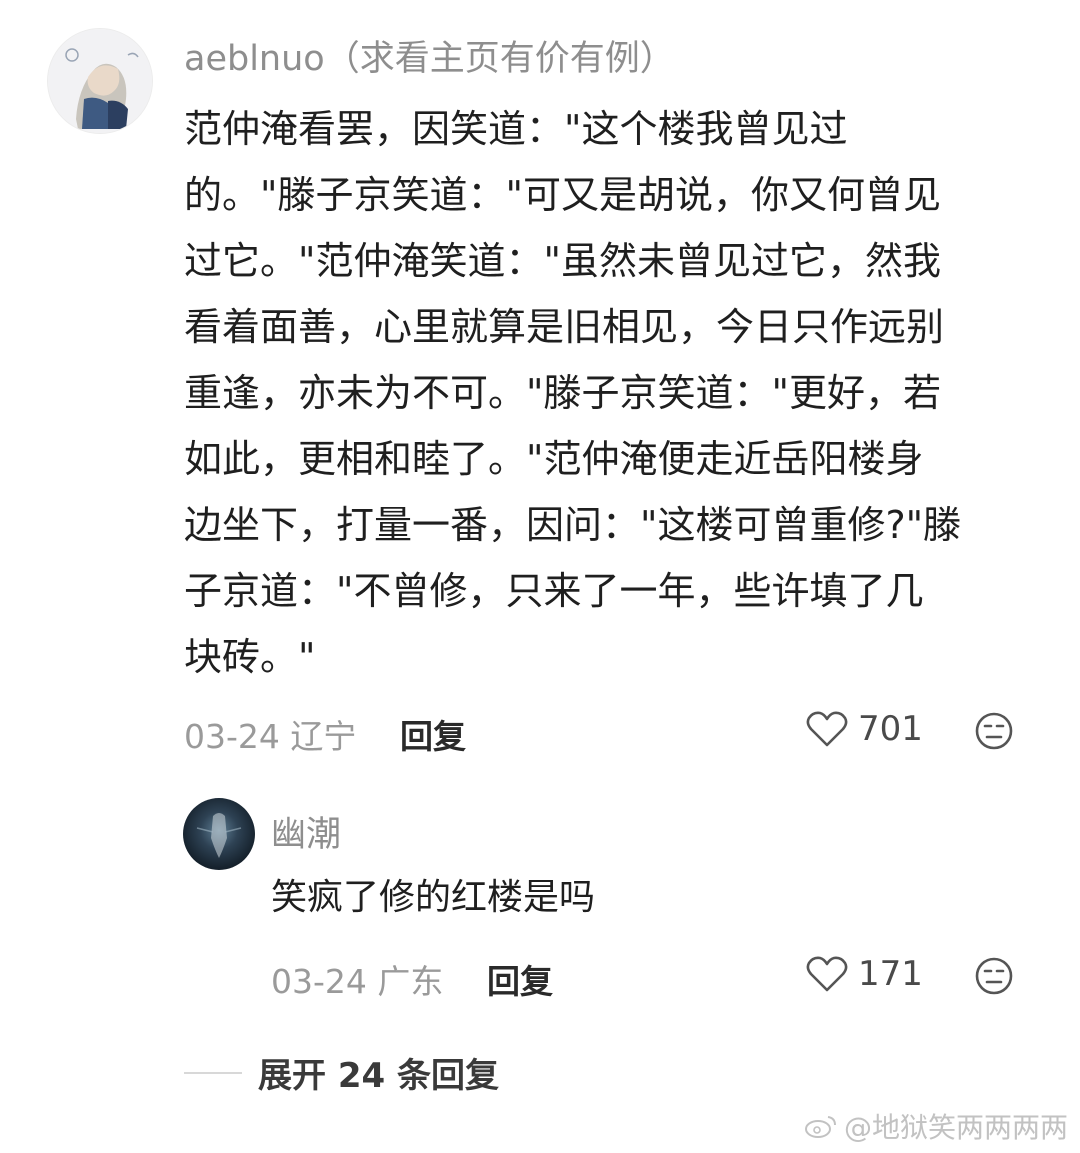 This screenshot has height=1153, width=1080. I want to click on watermark: @地狱笑两两两两, so click(936, 1126).